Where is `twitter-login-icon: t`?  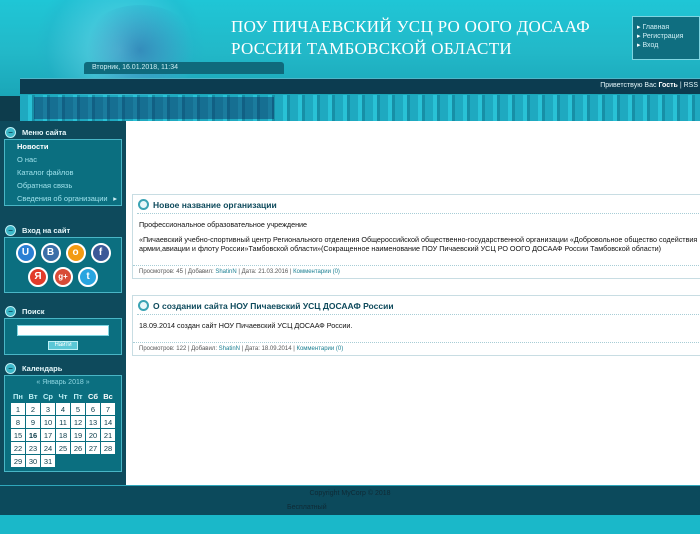 twitter-login-icon: t is located at coordinates (88, 277).